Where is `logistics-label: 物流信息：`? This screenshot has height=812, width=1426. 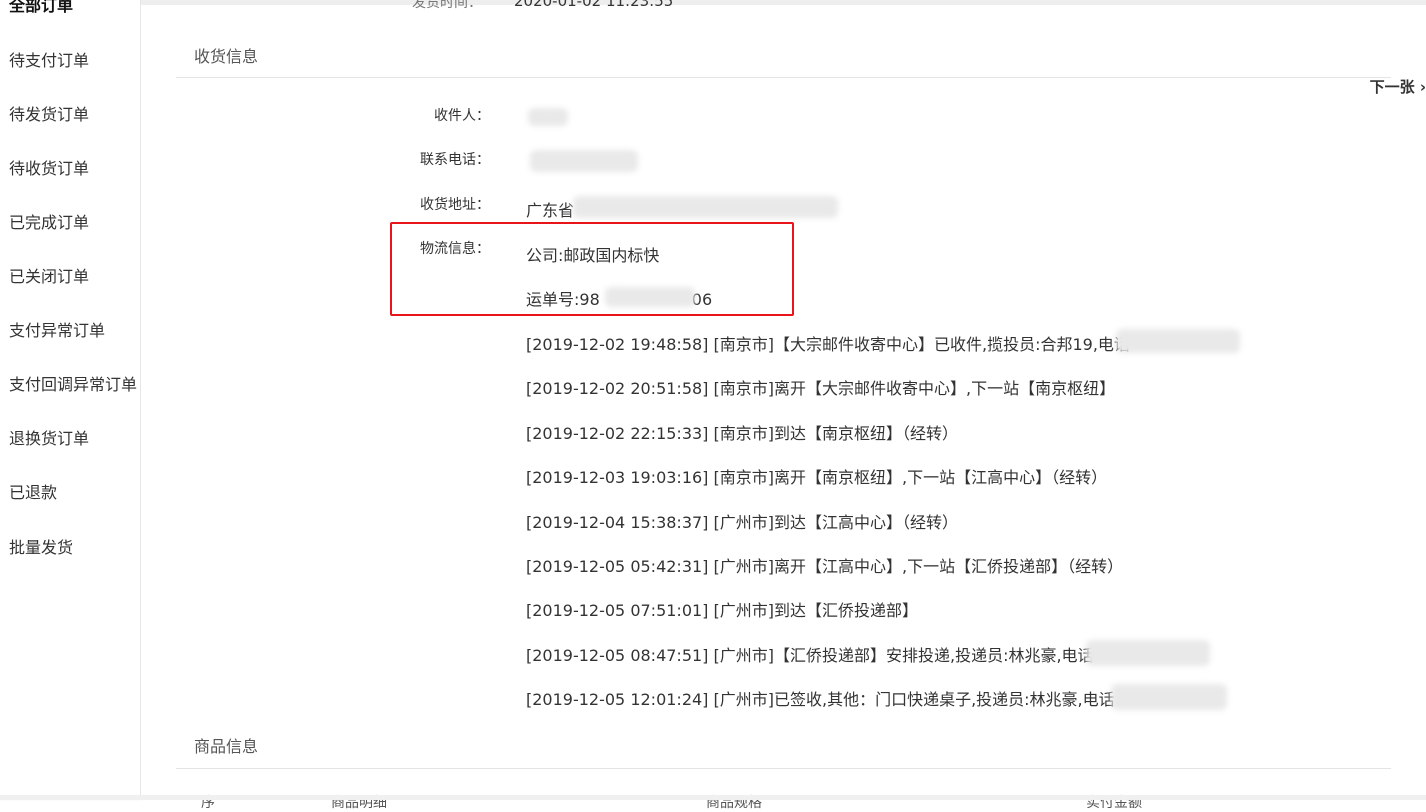 logistics-label: 物流信息： is located at coordinates (455, 249).